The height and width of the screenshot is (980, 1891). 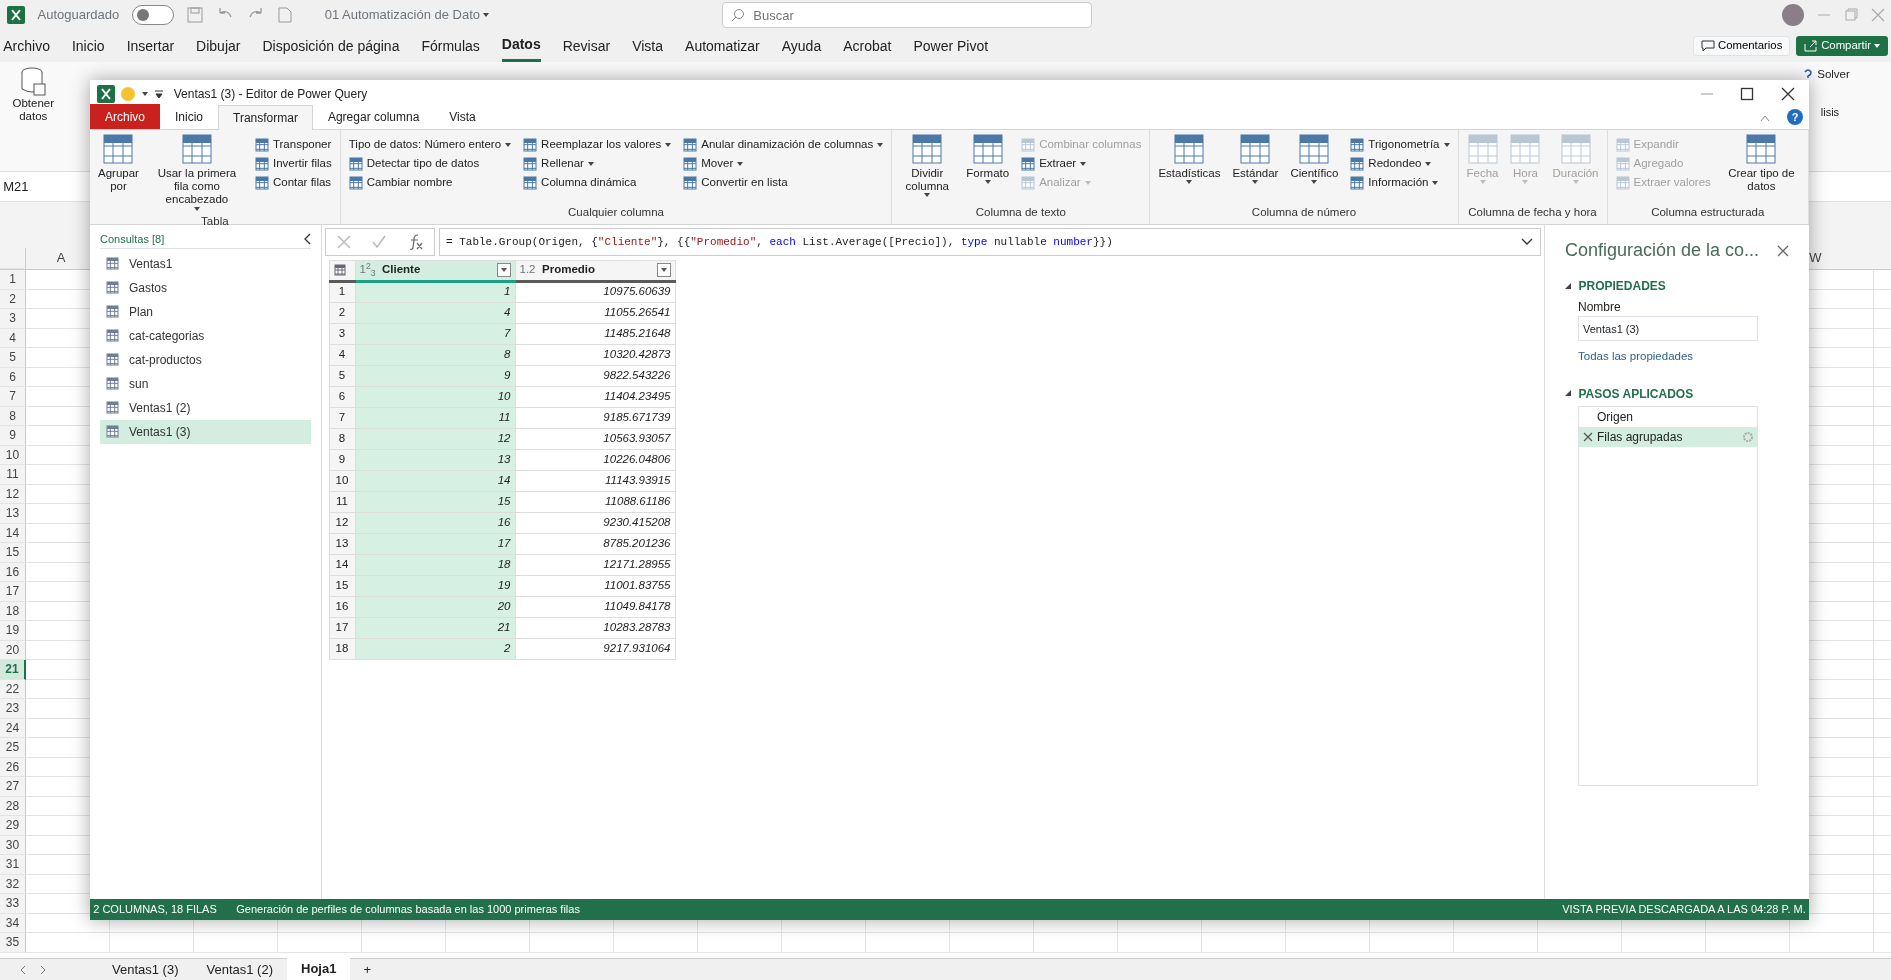 I want to click on ribbon-button: Rellenar, so click(x=597, y=164).